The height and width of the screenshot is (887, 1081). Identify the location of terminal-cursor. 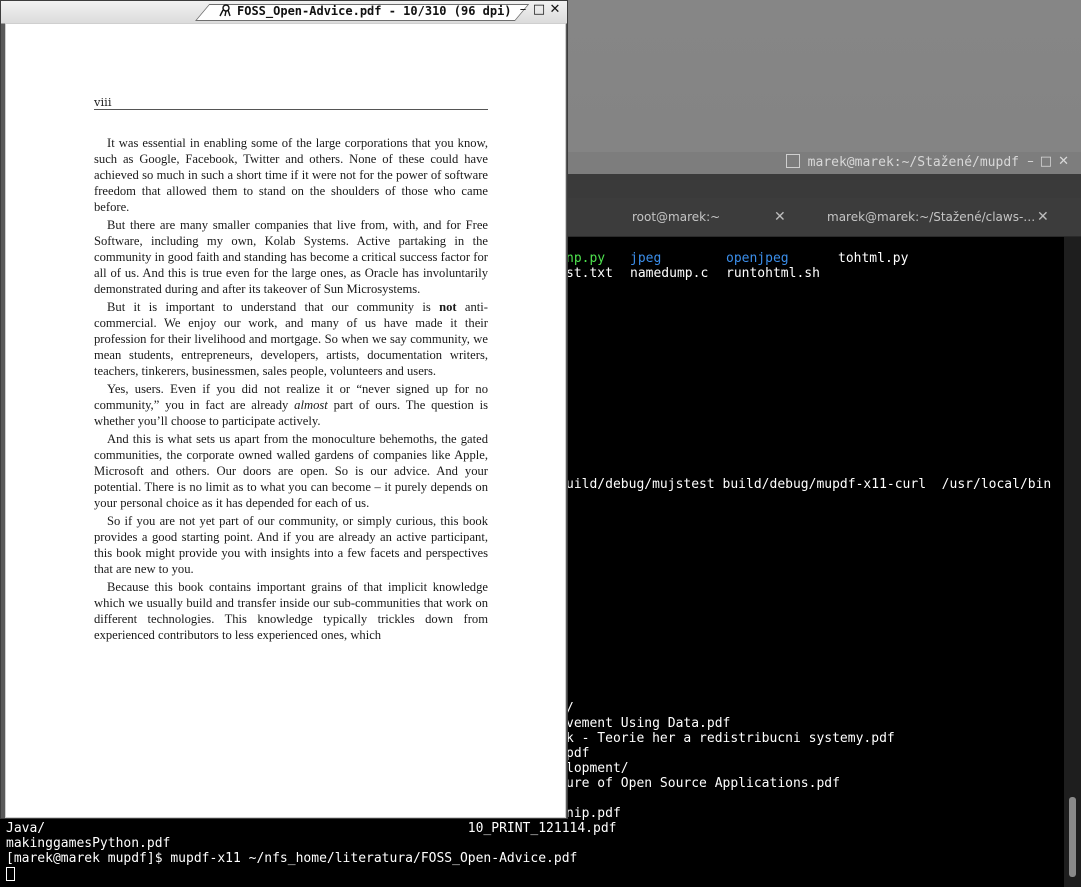
(10, 874).